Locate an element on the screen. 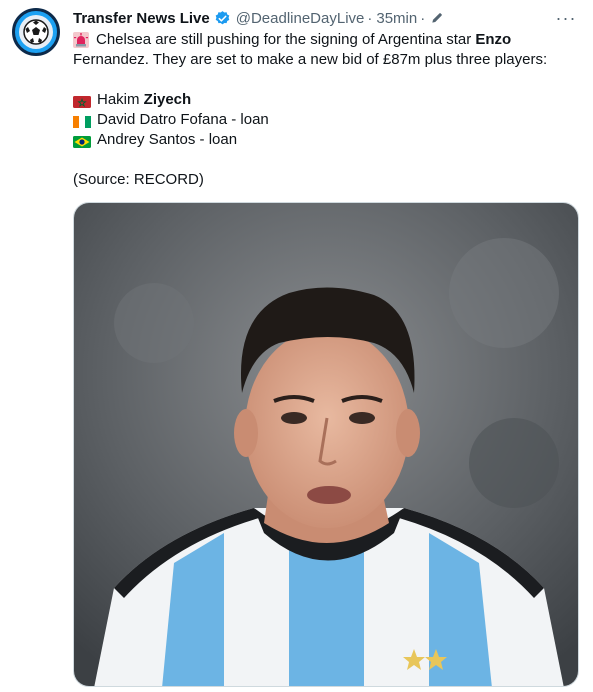 The width and height of the screenshot is (593, 692). timestamp: 35min is located at coordinates (396, 18).